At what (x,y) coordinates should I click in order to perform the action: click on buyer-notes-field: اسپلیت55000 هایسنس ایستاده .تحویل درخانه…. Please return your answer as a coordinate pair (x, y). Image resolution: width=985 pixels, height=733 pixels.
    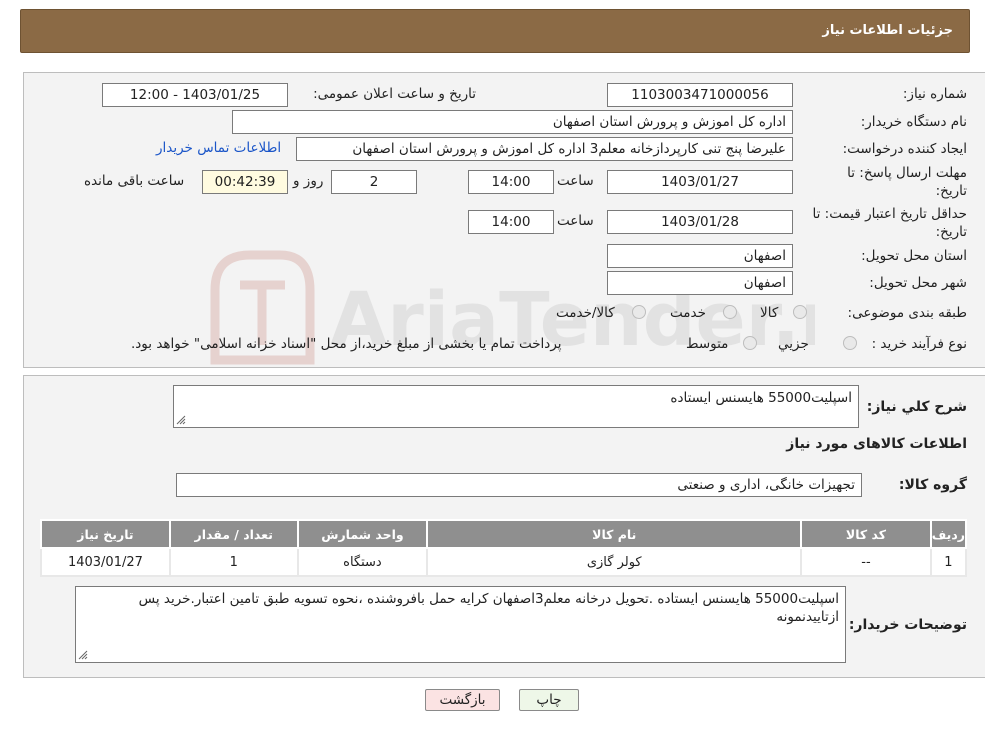
    Looking at the image, I should click on (460, 624).